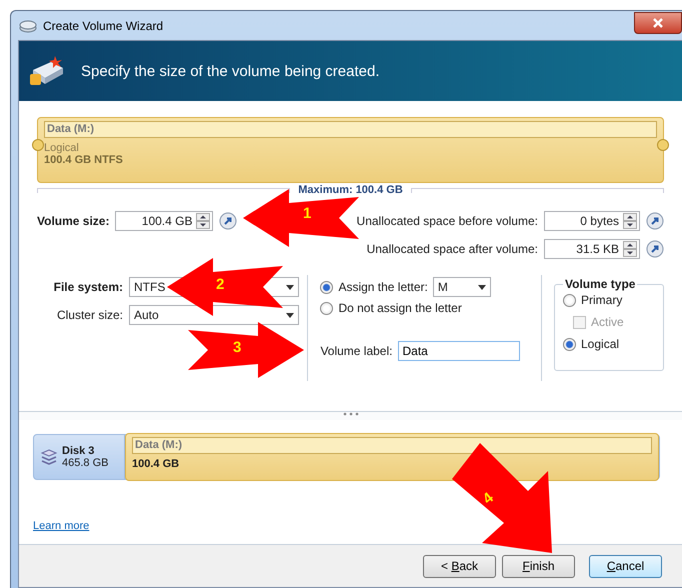  Describe the element at coordinates (600, 344) in the screenshot. I see `radio-label: Logical` at that location.